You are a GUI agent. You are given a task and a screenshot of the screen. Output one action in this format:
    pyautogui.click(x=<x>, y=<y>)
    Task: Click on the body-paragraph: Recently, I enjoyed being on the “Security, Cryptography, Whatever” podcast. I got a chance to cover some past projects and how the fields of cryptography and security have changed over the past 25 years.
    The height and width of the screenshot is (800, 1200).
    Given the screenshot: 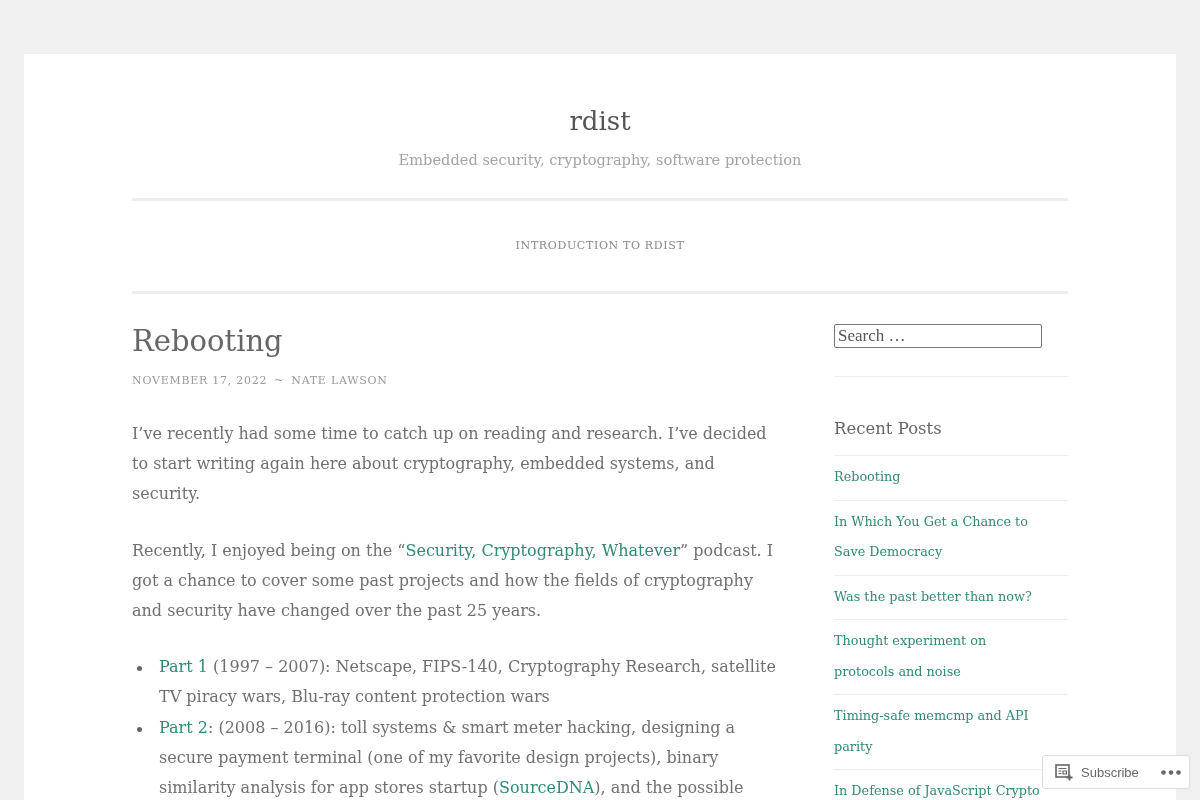 What is the action you would take?
    pyautogui.click(x=453, y=580)
    